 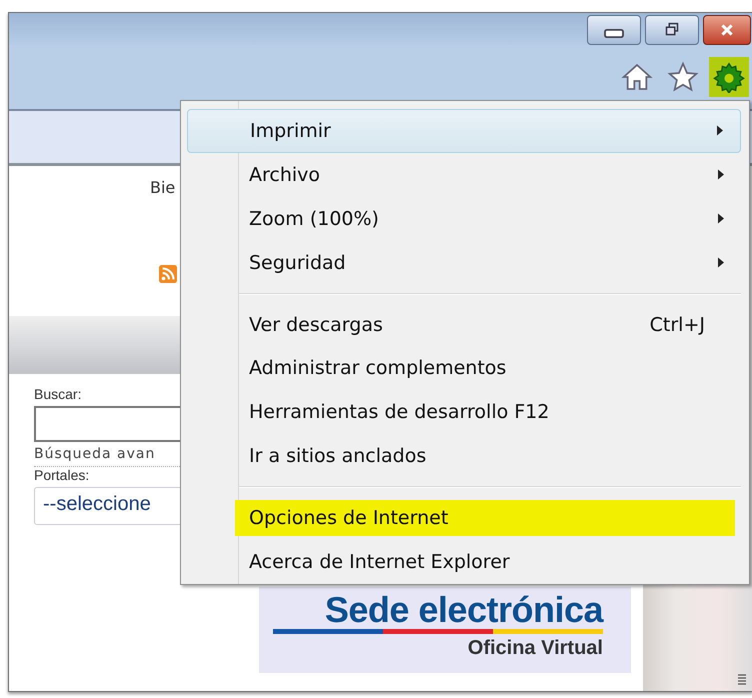 I want to click on menu-item: Administrar complementos, so click(x=490, y=368).